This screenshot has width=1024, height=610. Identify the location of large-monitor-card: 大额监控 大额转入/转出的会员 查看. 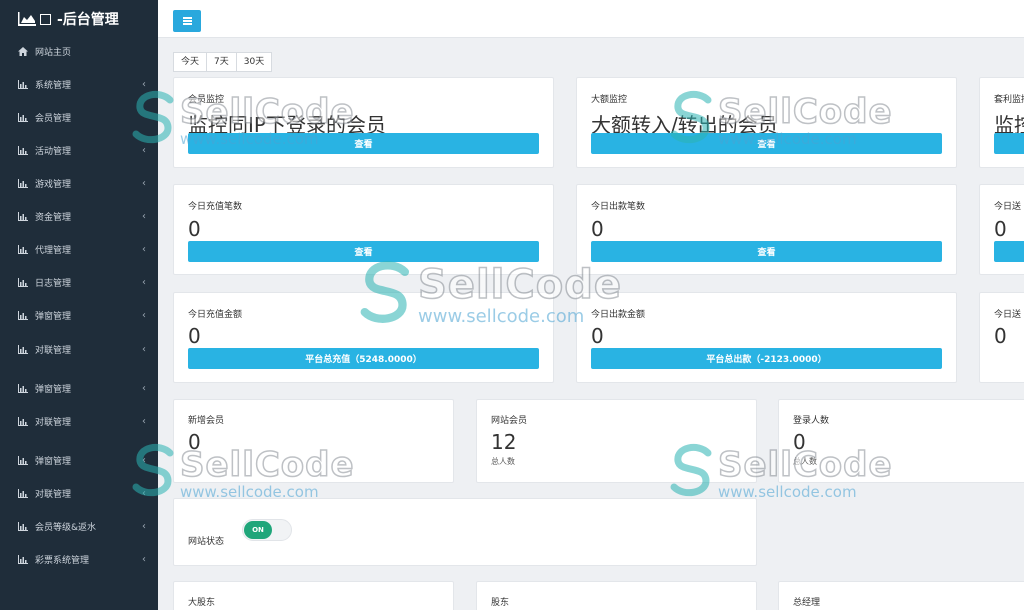
(766, 122).